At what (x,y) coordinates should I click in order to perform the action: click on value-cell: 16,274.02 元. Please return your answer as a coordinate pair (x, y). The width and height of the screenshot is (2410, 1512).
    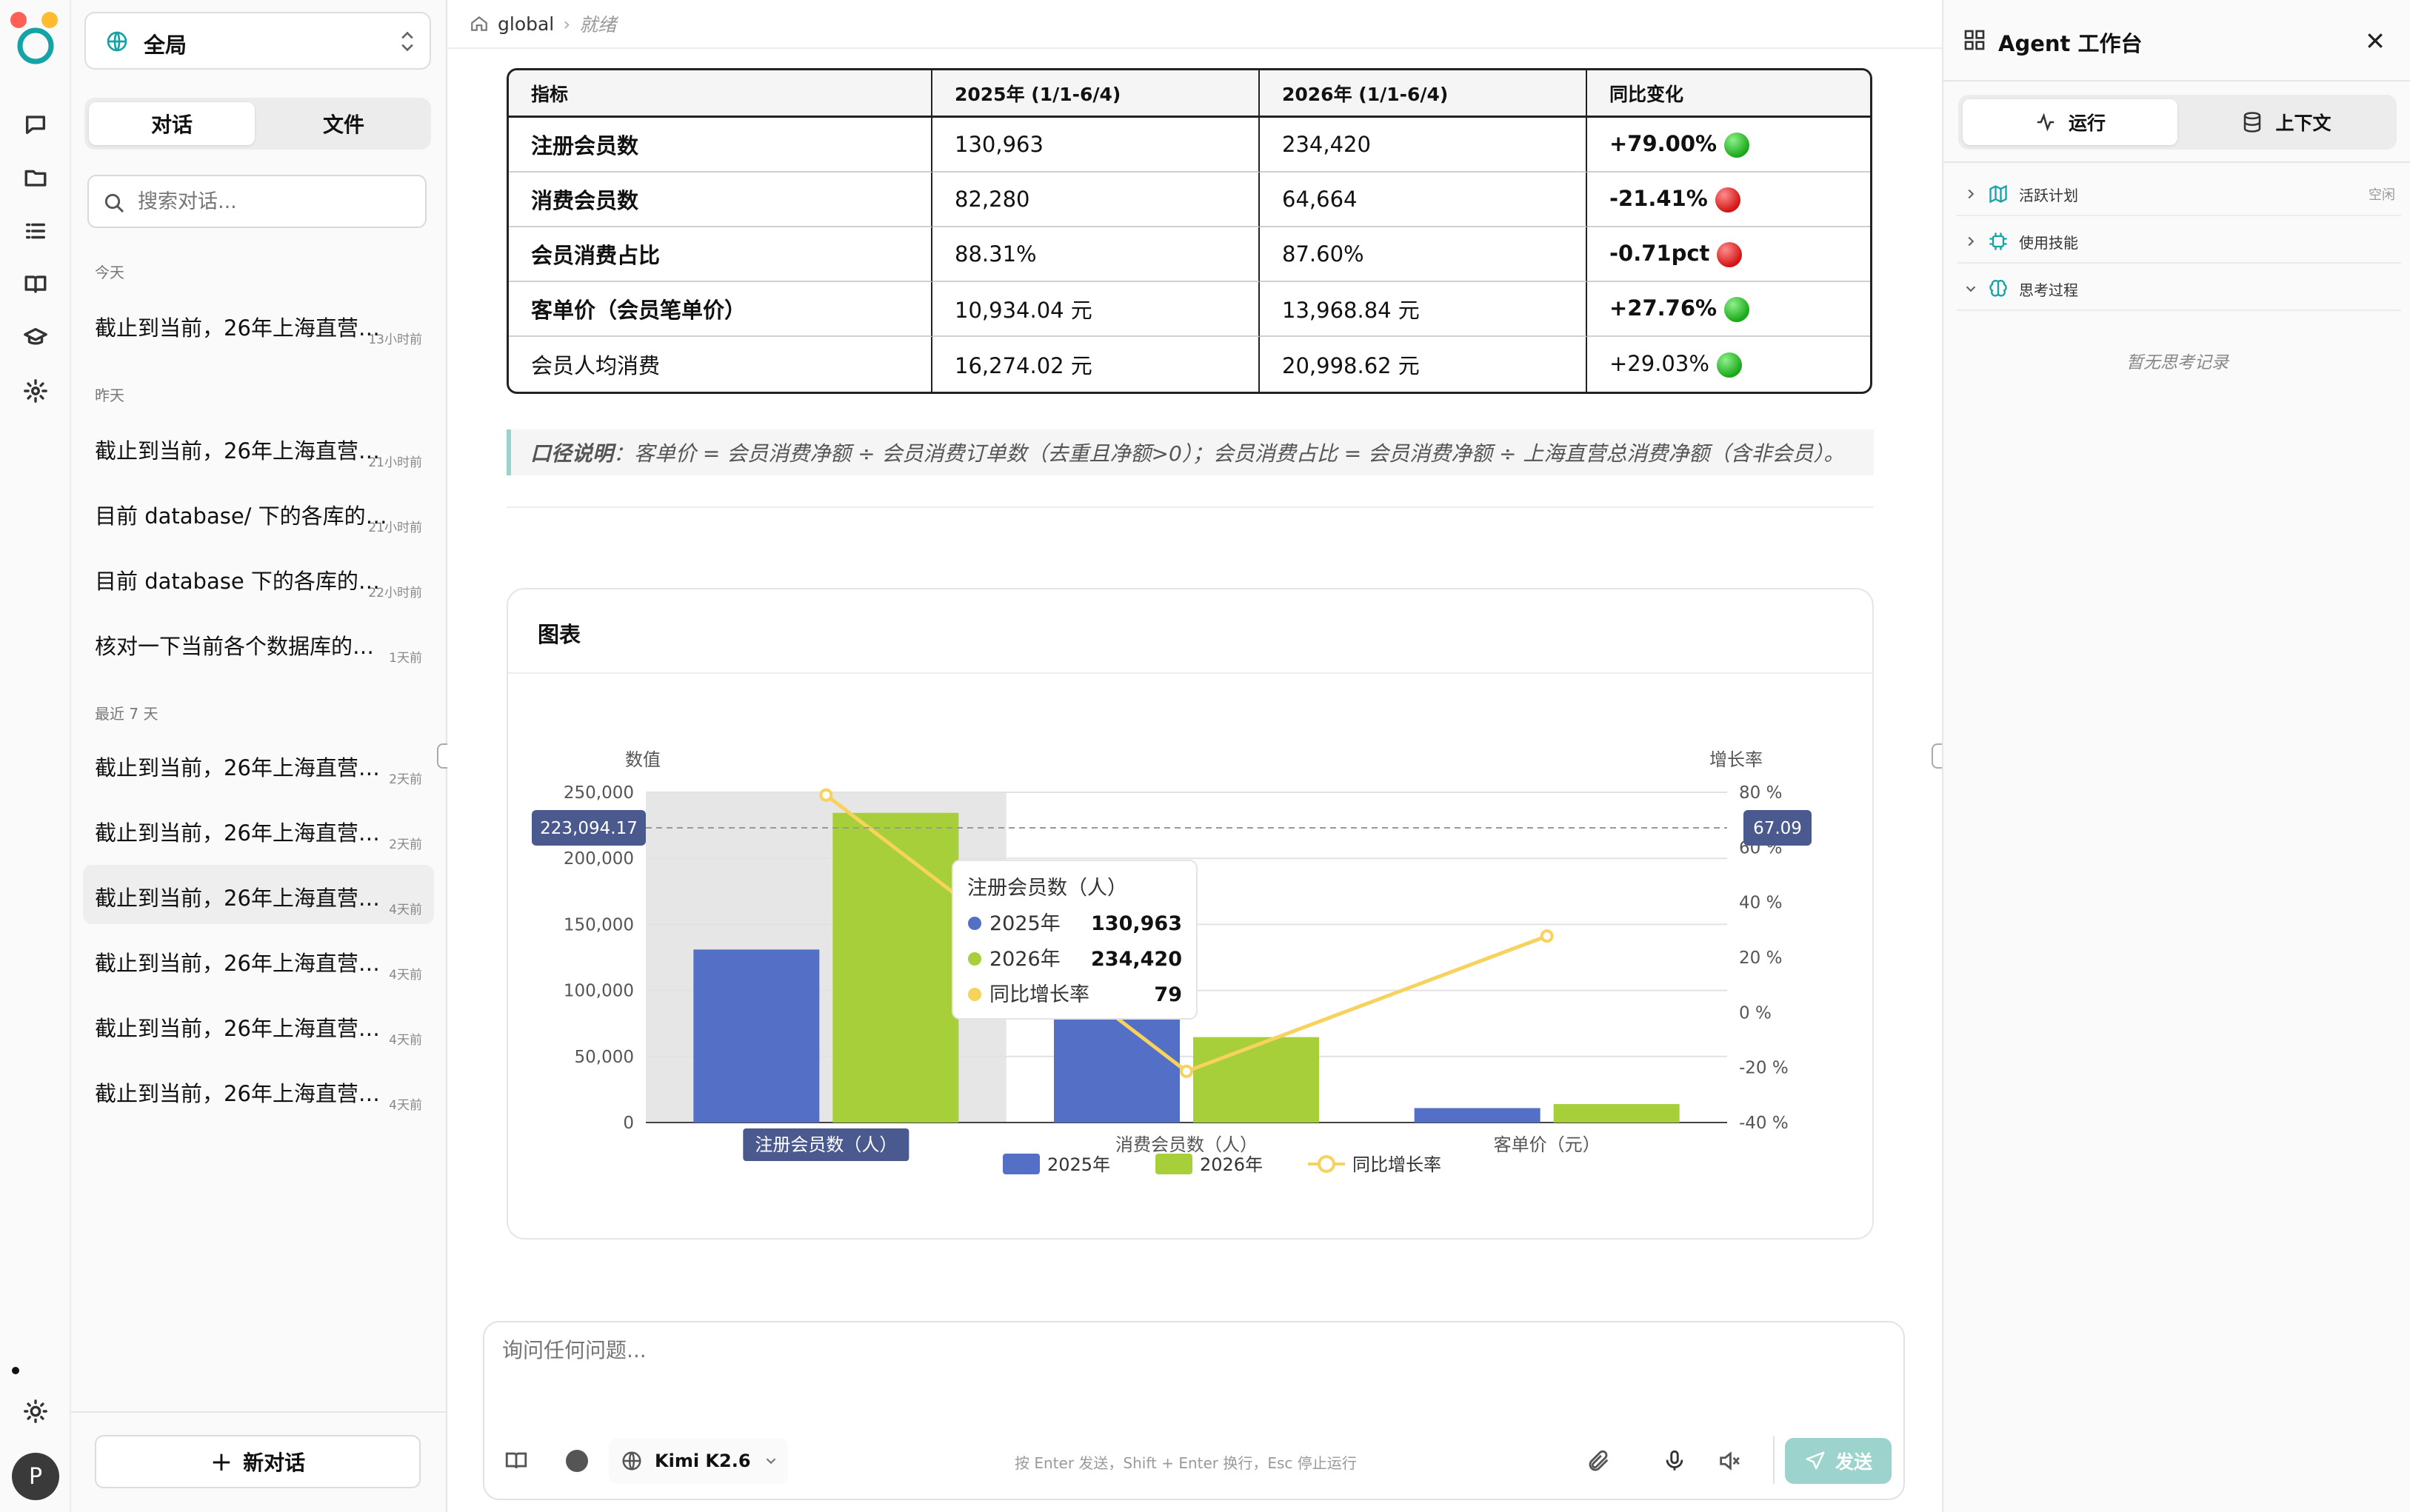
    Looking at the image, I should click on (1096, 364).